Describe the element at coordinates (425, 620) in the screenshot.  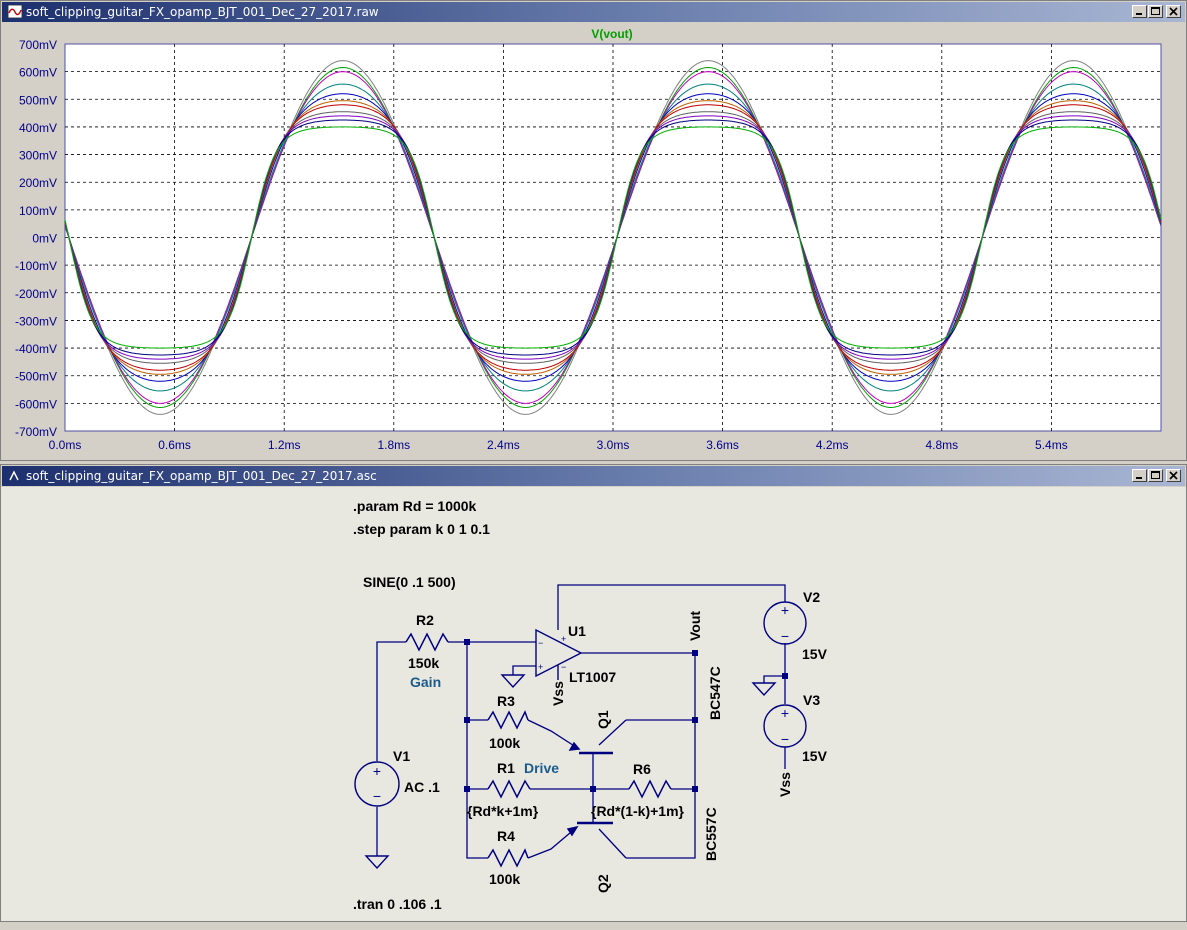
I see `r2-label: R2` at that location.